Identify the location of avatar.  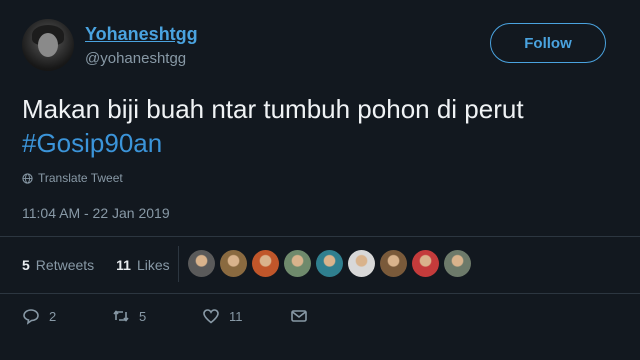
(48, 45).